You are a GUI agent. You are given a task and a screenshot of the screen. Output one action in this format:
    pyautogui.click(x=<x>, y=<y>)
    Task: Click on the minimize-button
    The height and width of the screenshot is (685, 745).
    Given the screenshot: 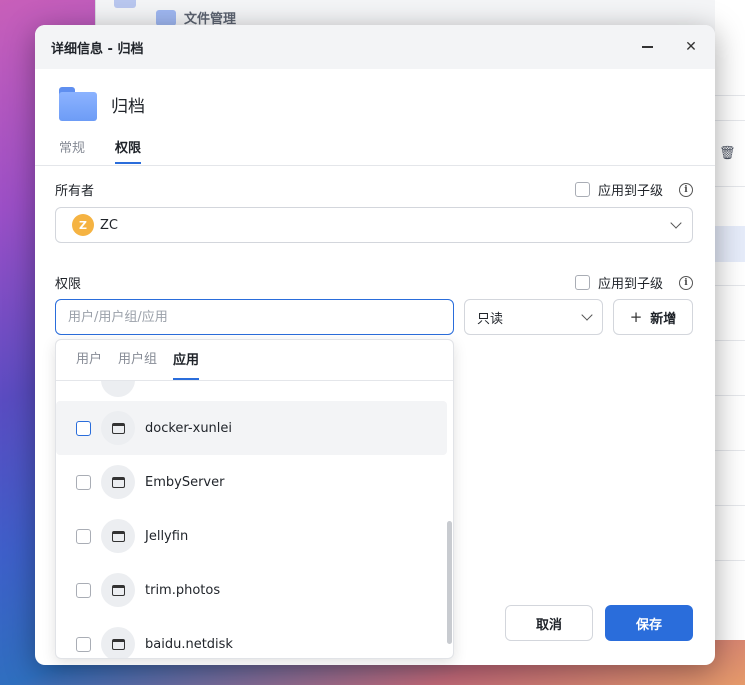 What is the action you would take?
    pyautogui.click(x=647, y=47)
    